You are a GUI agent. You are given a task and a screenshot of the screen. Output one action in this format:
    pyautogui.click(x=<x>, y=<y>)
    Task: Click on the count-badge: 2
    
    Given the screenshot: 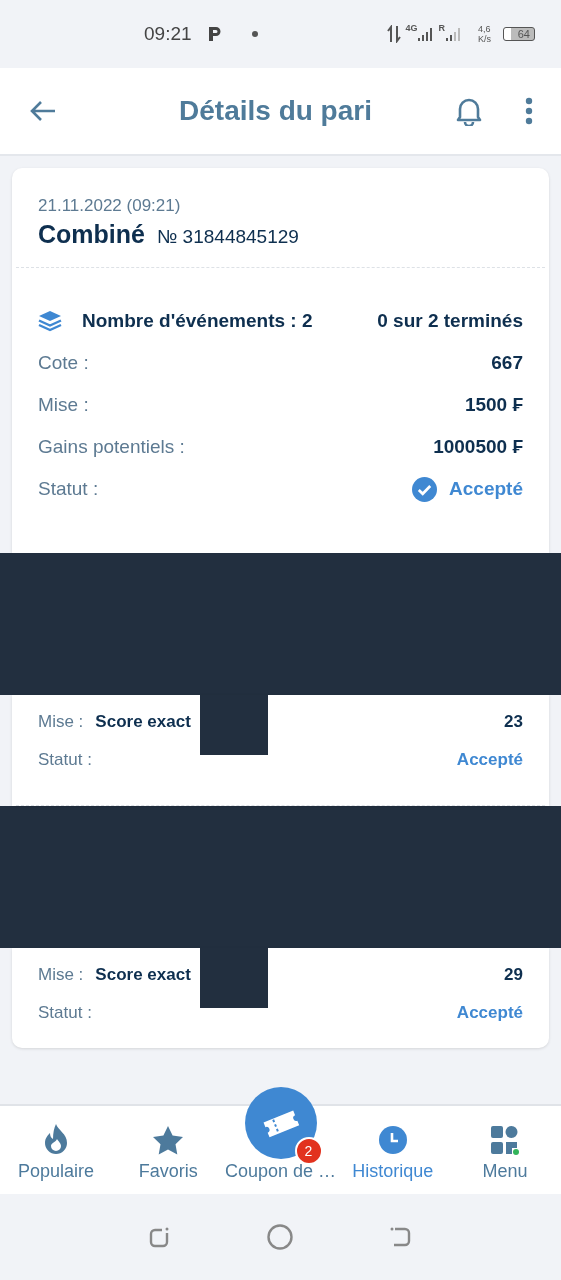 What is the action you would take?
    pyautogui.click(x=308, y=1151)
    